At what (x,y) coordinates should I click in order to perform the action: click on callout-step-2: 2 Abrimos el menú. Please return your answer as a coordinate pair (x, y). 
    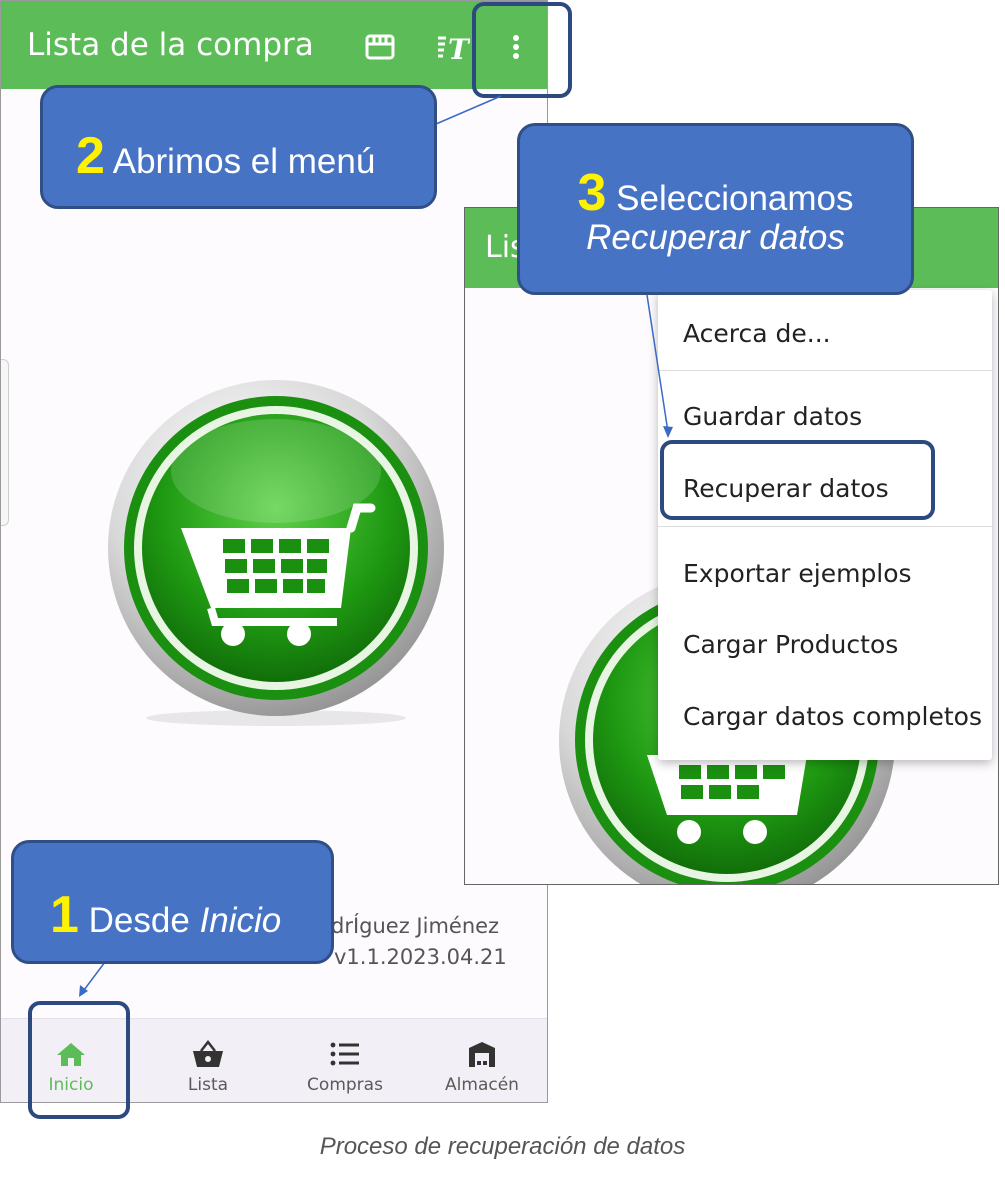
    Looking at the image, I should click on (238, 147).